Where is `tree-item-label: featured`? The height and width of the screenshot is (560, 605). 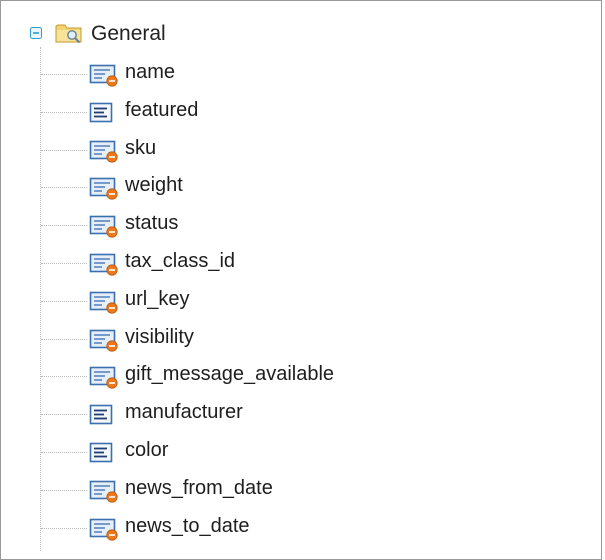
tree-item-label: featured is located at coordinates (162, 110).